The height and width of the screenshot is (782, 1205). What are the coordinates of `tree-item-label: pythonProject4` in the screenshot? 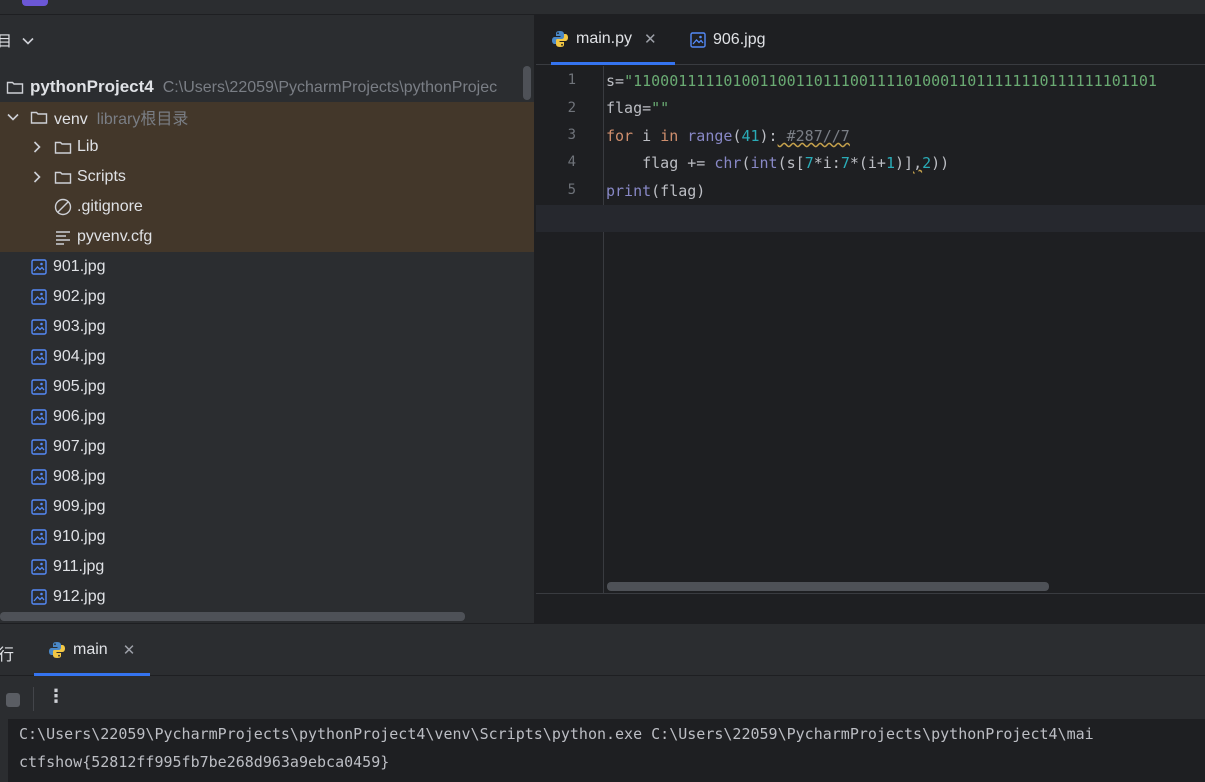 It's located at (92, 86).